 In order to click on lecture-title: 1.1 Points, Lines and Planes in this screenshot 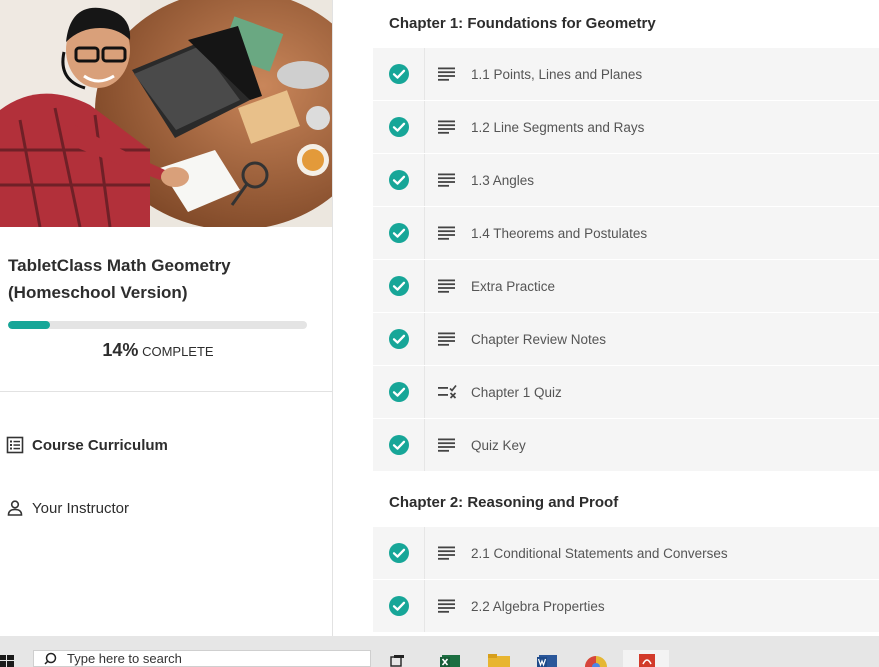, I will do `click(557, 74)`.